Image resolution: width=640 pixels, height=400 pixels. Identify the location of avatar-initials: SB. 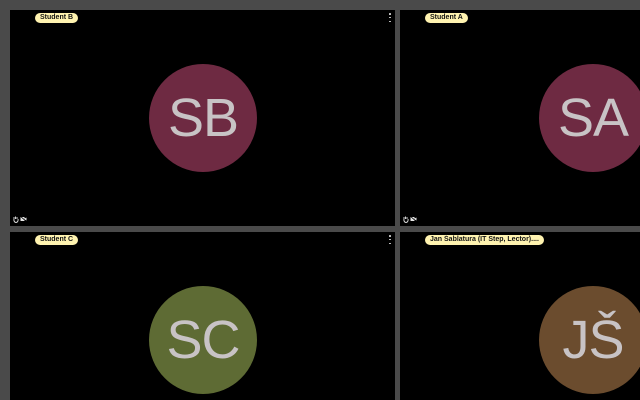
(203, 118).